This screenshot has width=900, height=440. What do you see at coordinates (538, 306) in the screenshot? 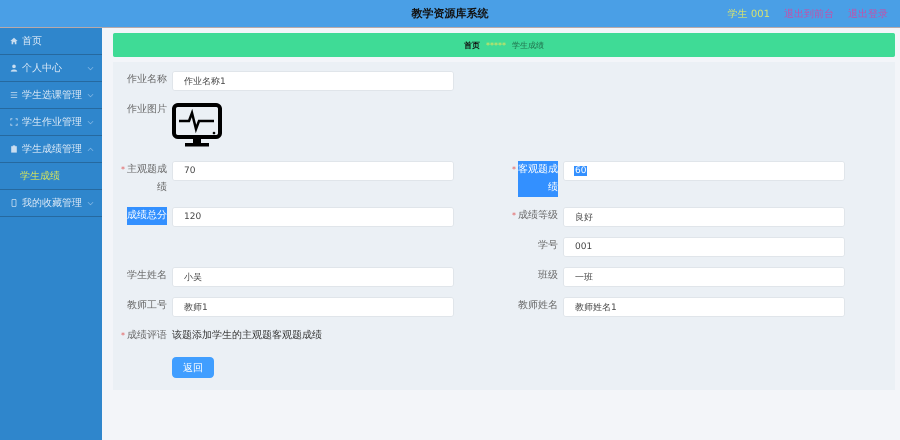
I see `field-label: 教师姓名` at bounding box center [538, 306].